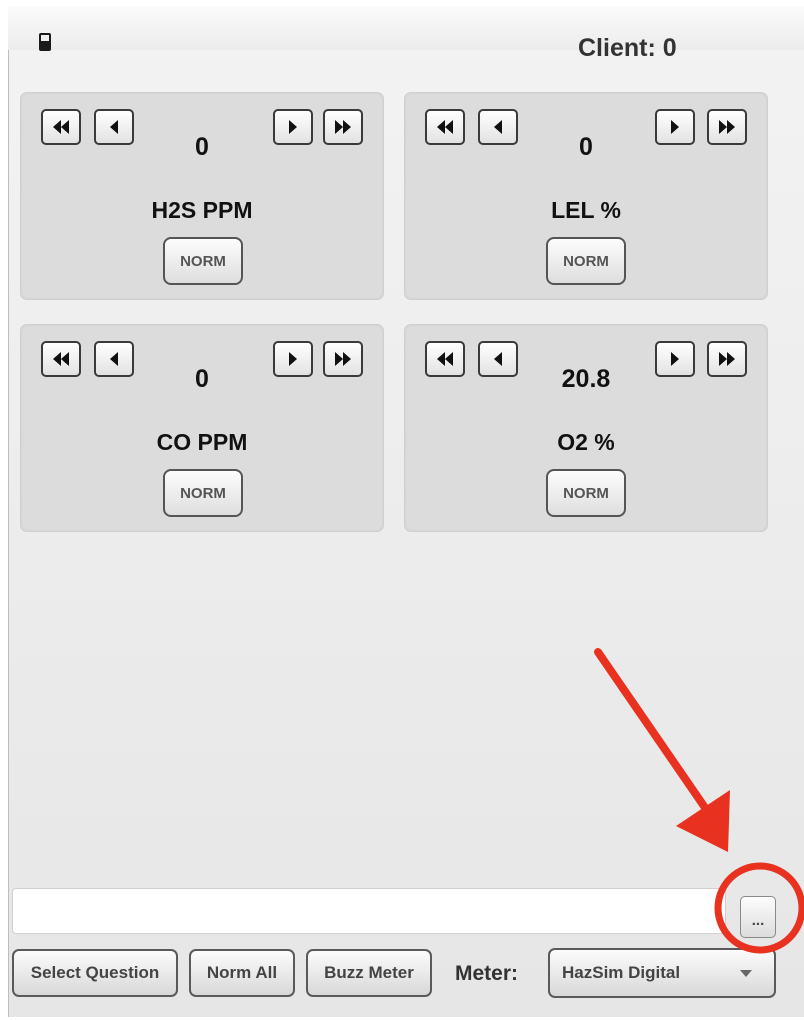 Image resolution: width=804 pixels, height=1020 pixels. What do you see at coordinates (487, 973) in the screenshot?
I see `meter-label: Meter:` at bounding box center [487, 973].